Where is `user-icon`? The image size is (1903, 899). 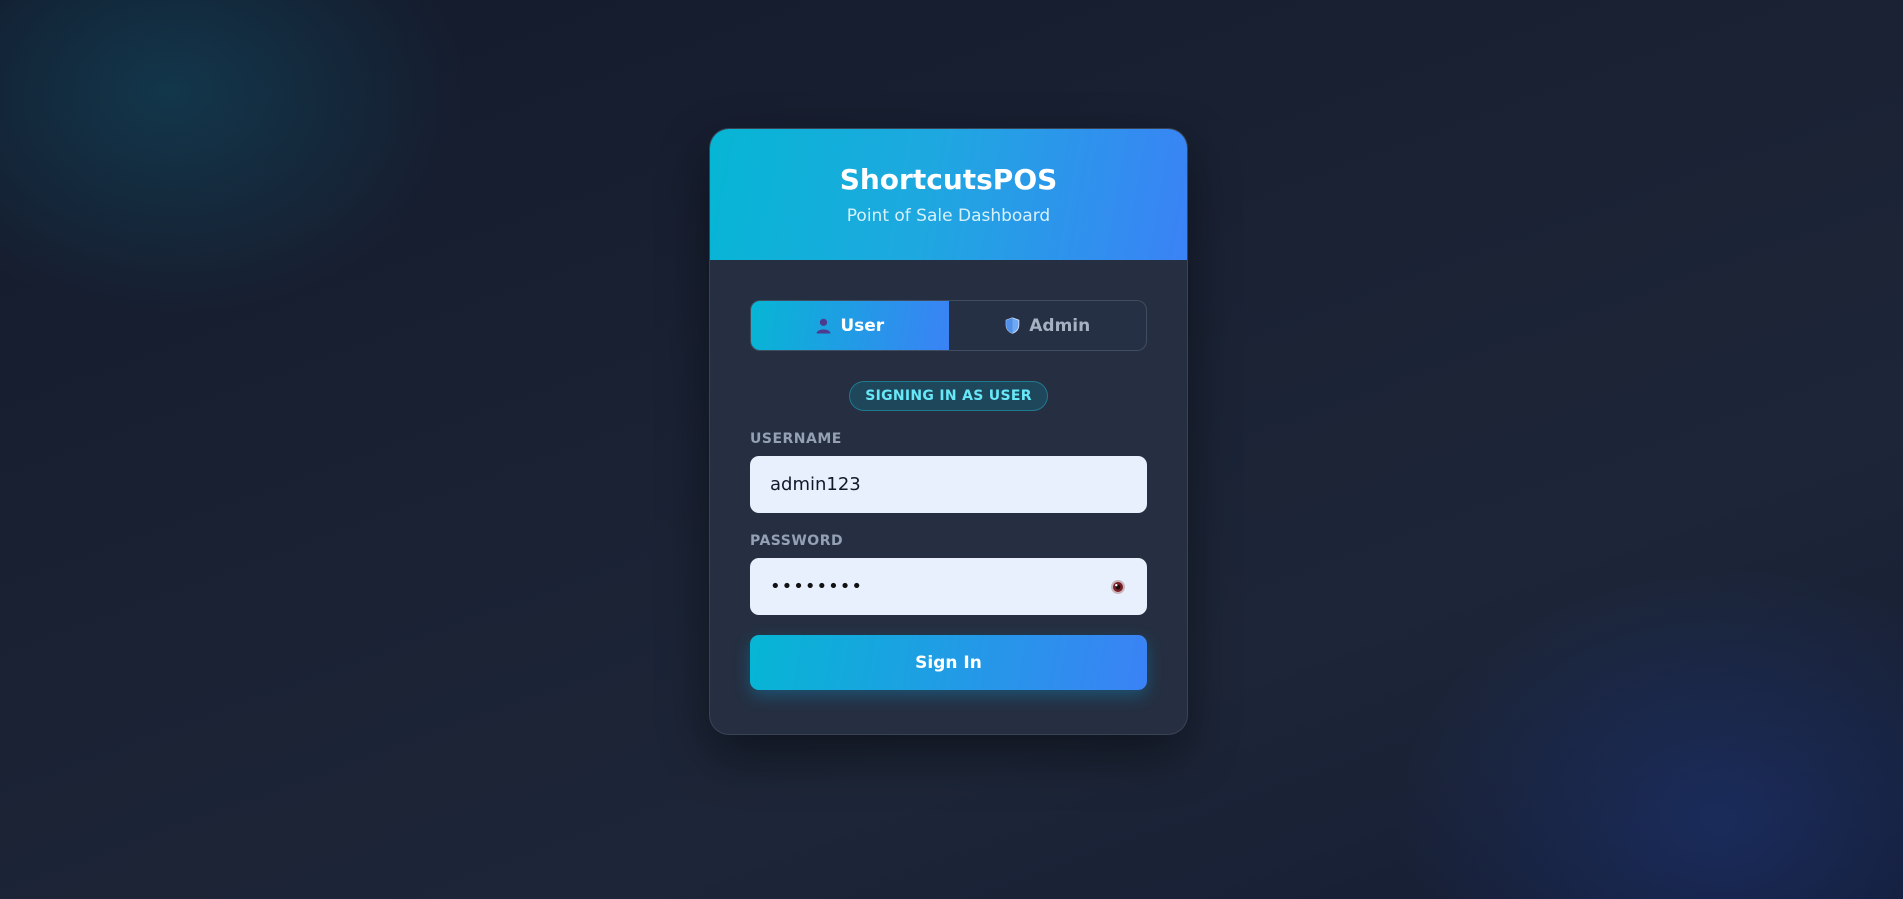
user-icon is located at coordinates (823, 326).